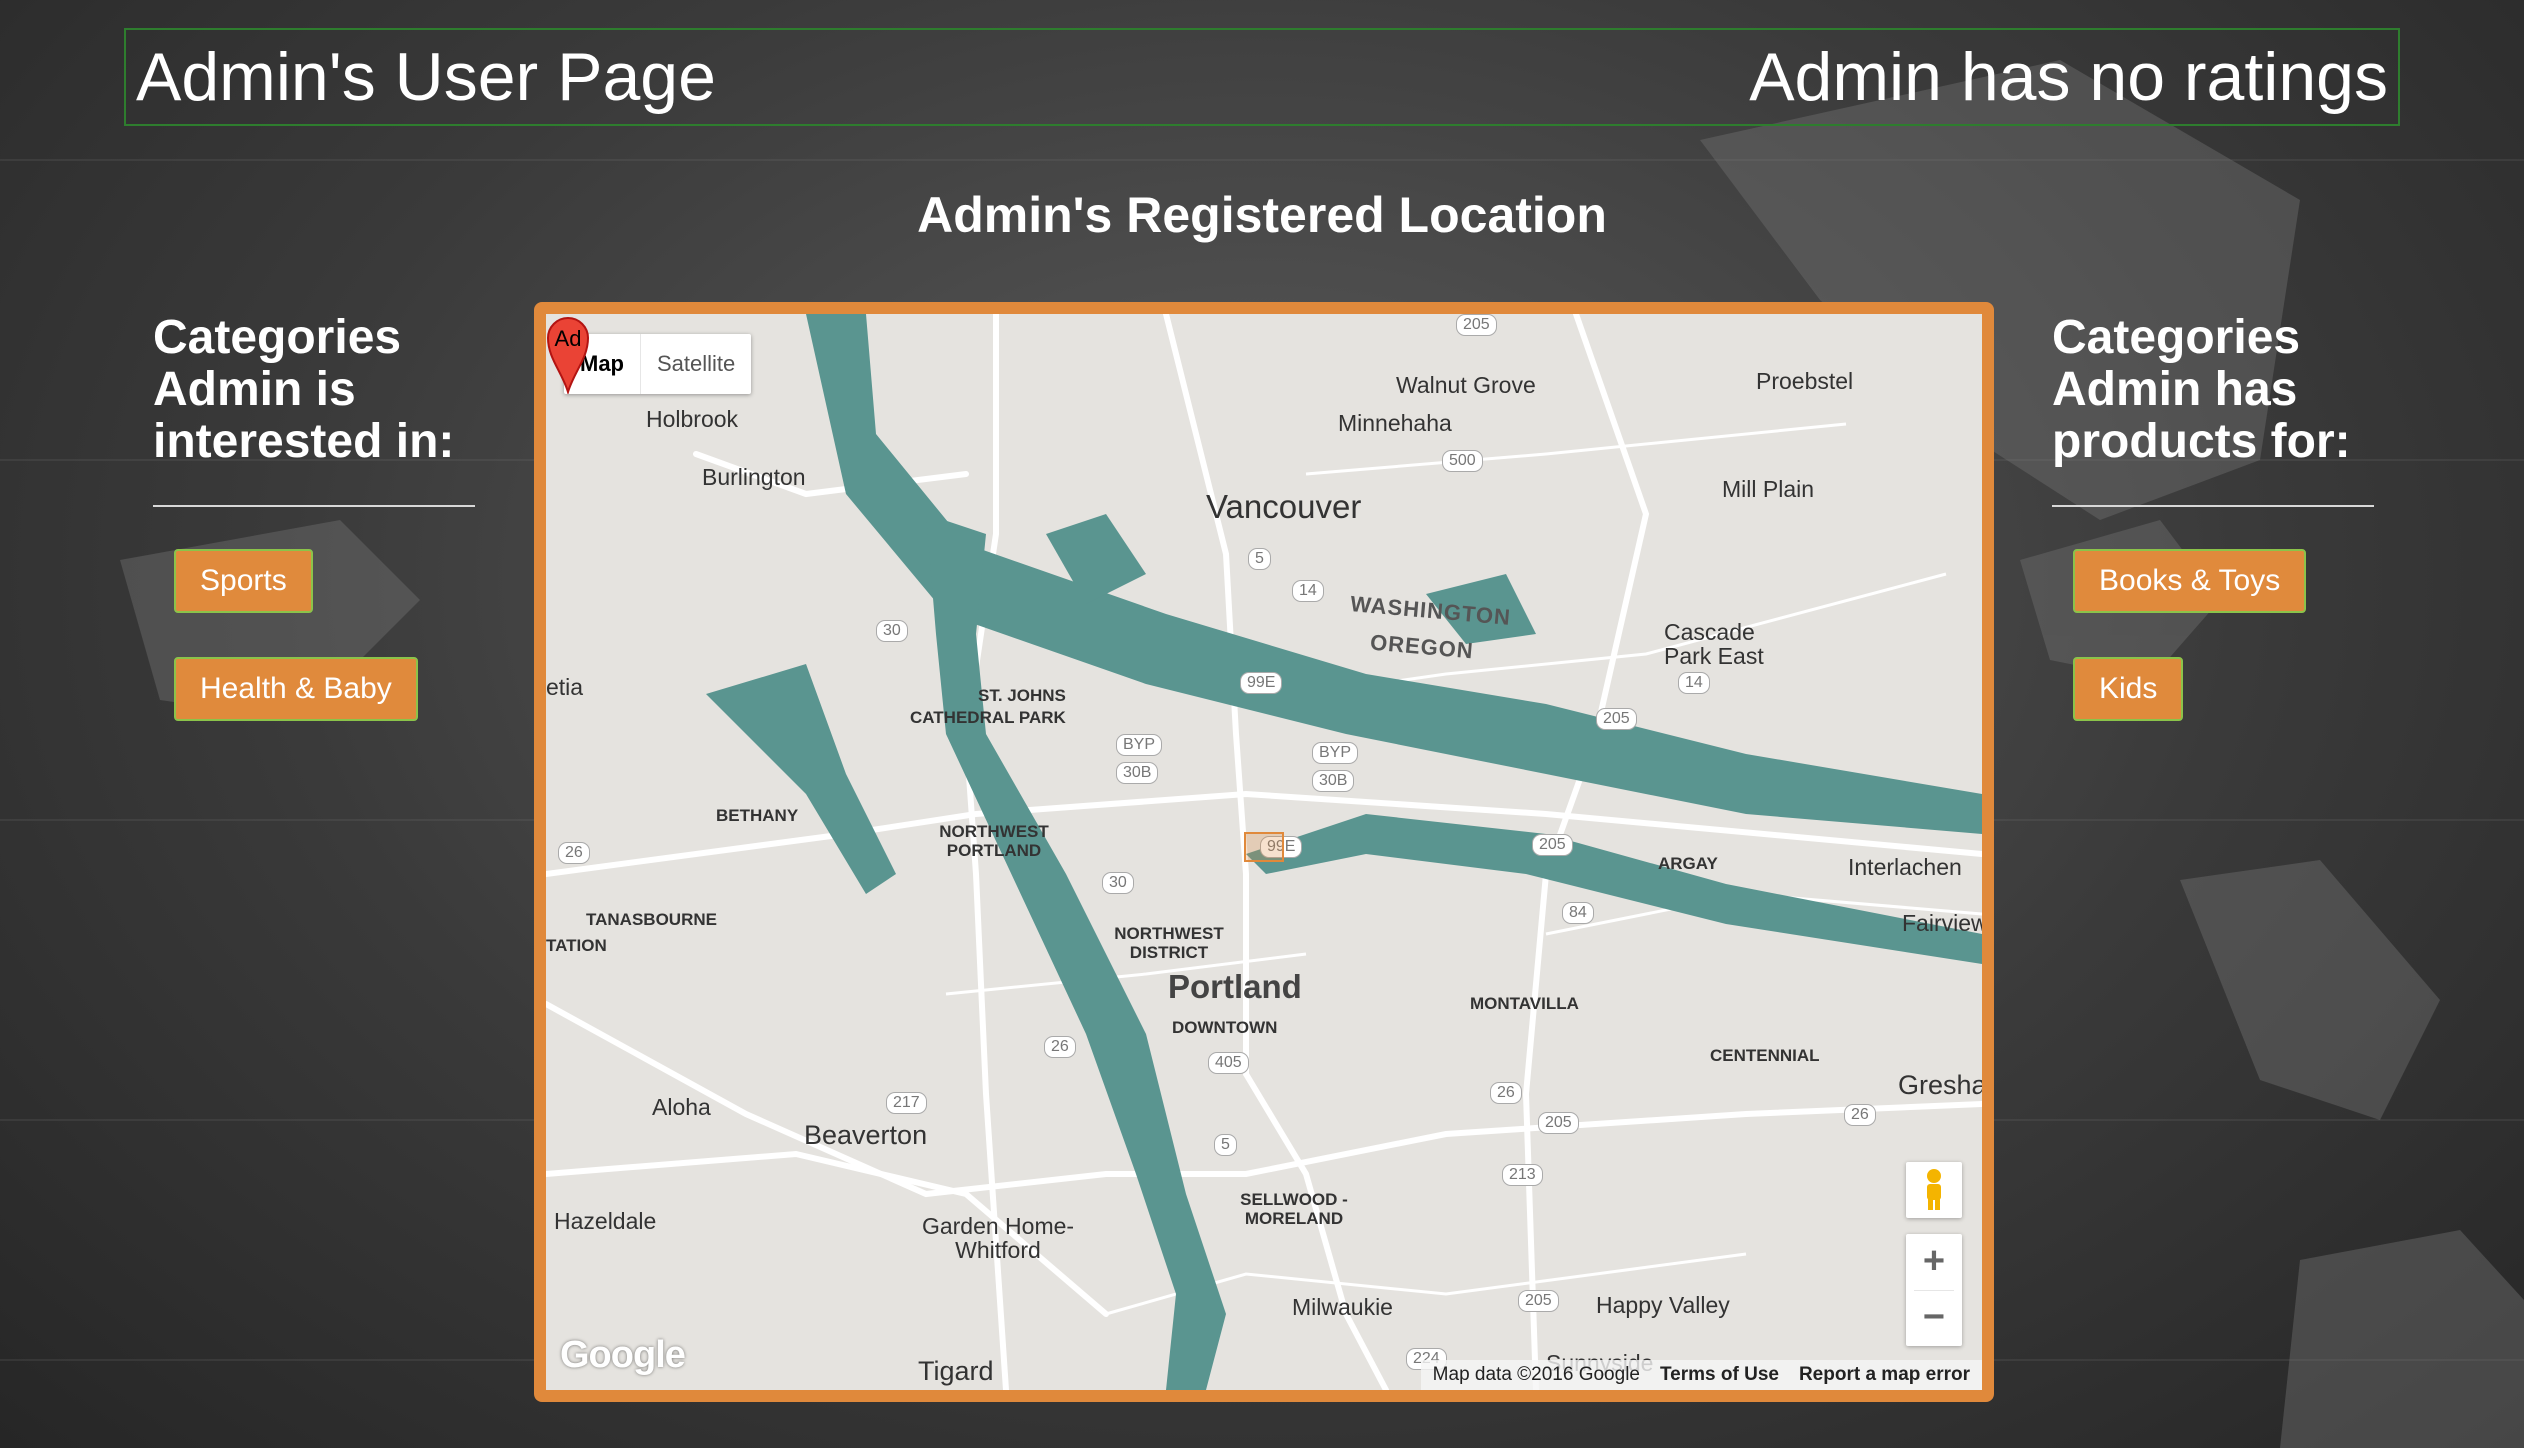  Describe the element at coordinates (243, 581) in the screenshot. I see `category-button-sports: Sports` at that location.